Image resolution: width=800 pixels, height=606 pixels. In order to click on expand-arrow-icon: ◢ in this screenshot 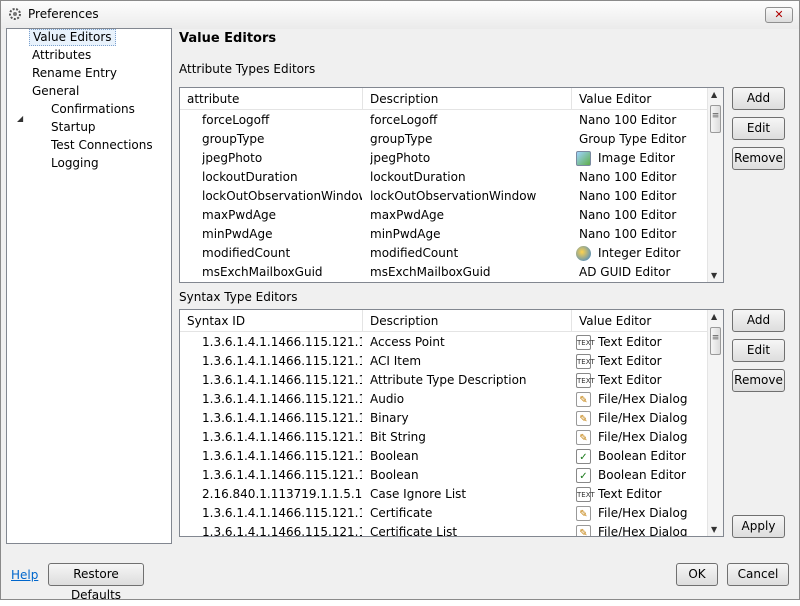, I will do `click(22, 119)`.